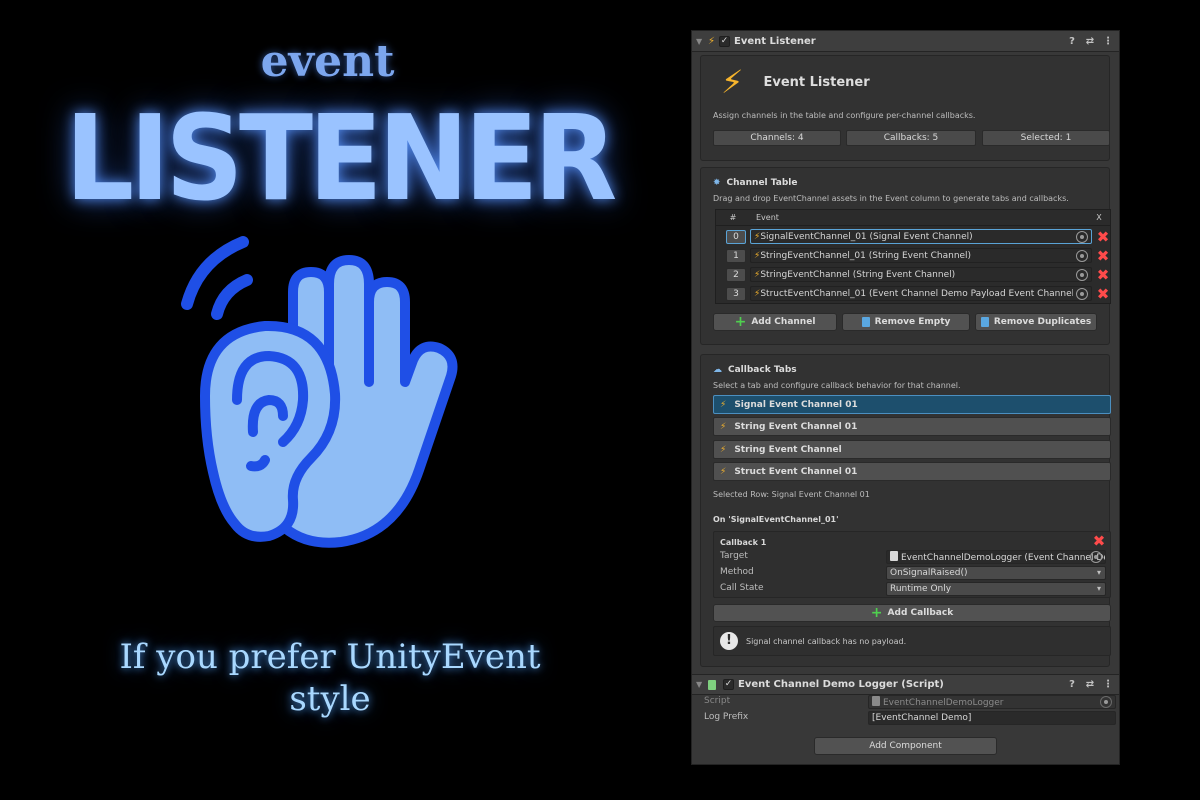  I want to click on row-index: 2, so click(736, 274).